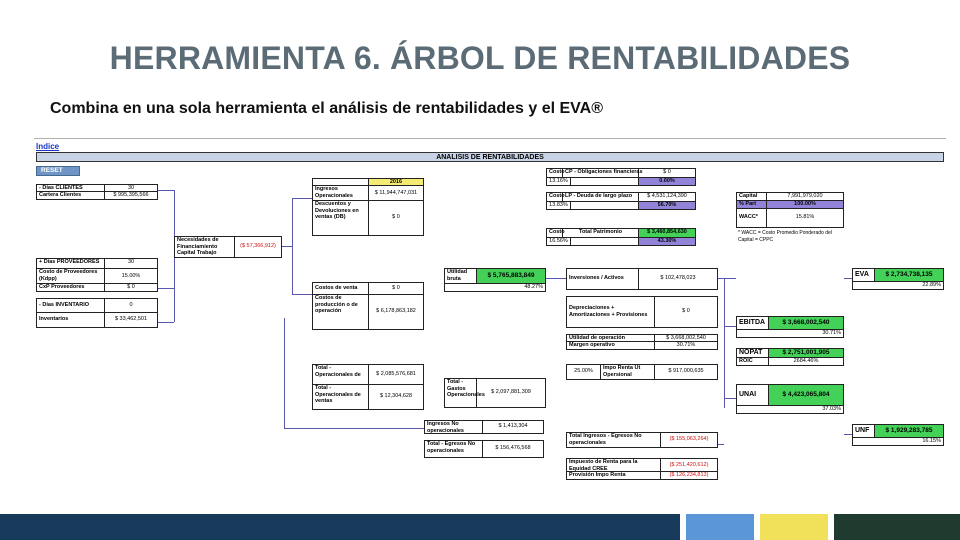 The image size is (960, 540). What do you see at coordinates (667, 181) in the screenshot?
I see `costo-cp-pct: 0.00%` at bounding box center [667, 181].